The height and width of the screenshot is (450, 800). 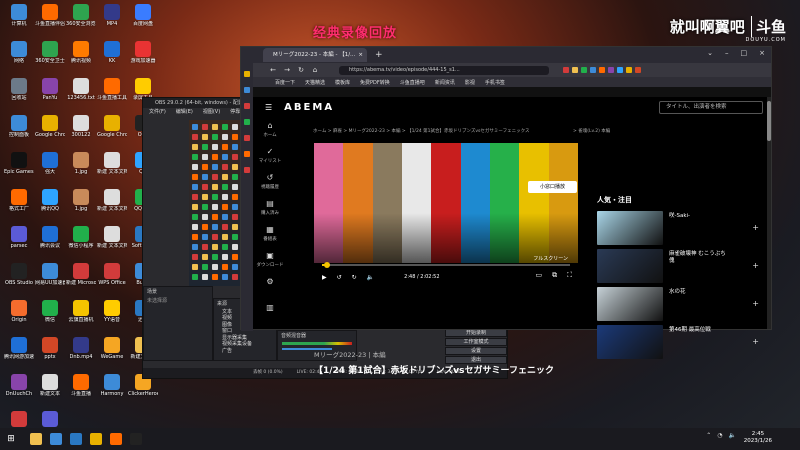 I want to click on desktop-icon: 百度网盘, so click(x=143, y=21).